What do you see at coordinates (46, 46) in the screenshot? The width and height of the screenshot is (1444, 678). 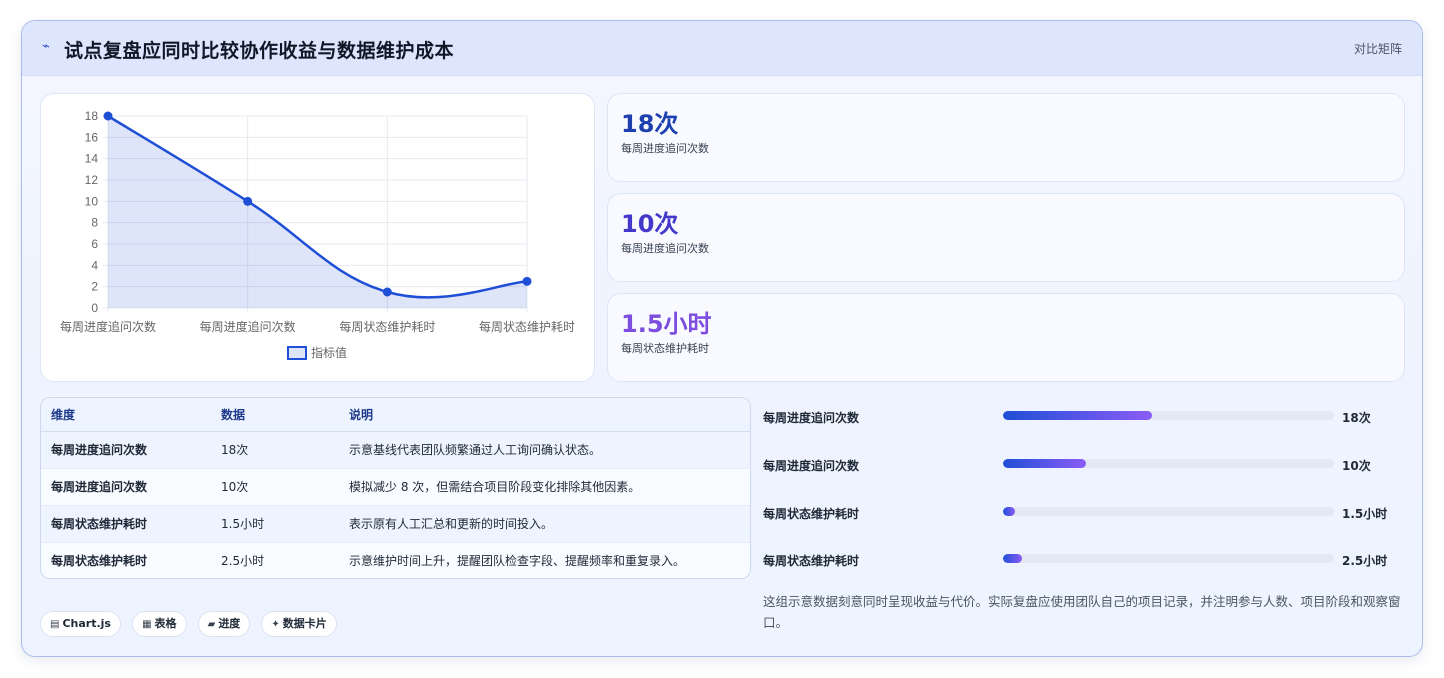 I see `sparkle-icon: ⌁` at bounding box center [46, 46].